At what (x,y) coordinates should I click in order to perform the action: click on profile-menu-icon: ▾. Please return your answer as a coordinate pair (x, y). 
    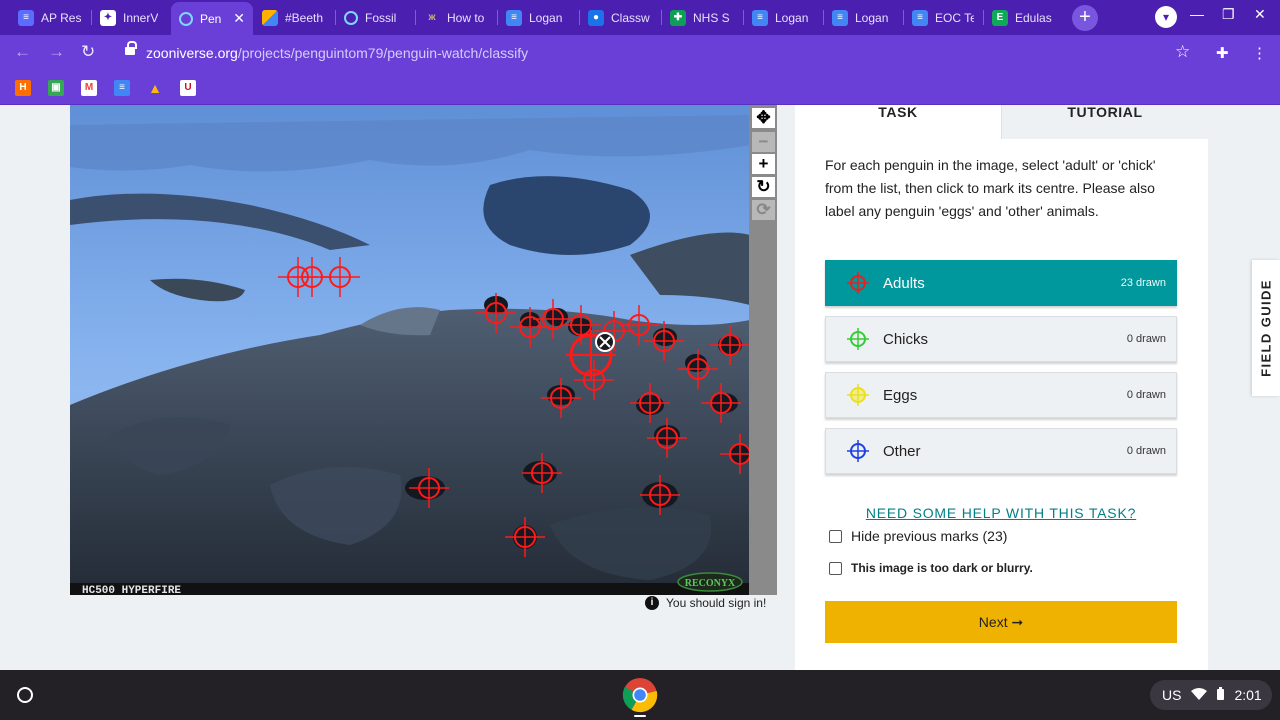
    Looking at the image, I should click on (1166, 17).